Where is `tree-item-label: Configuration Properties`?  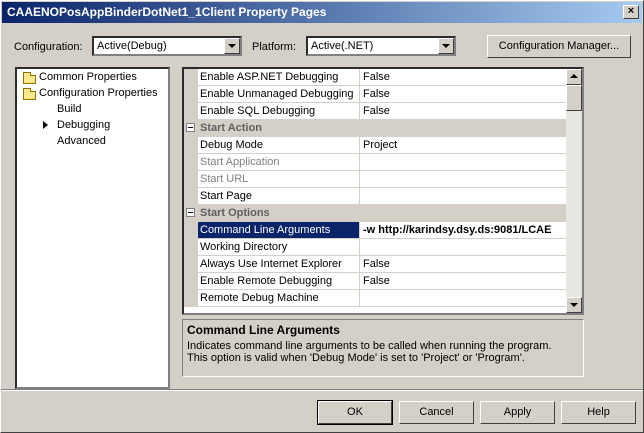
tree-item-label: Configuration Properties is located at coordinates (98, 93).